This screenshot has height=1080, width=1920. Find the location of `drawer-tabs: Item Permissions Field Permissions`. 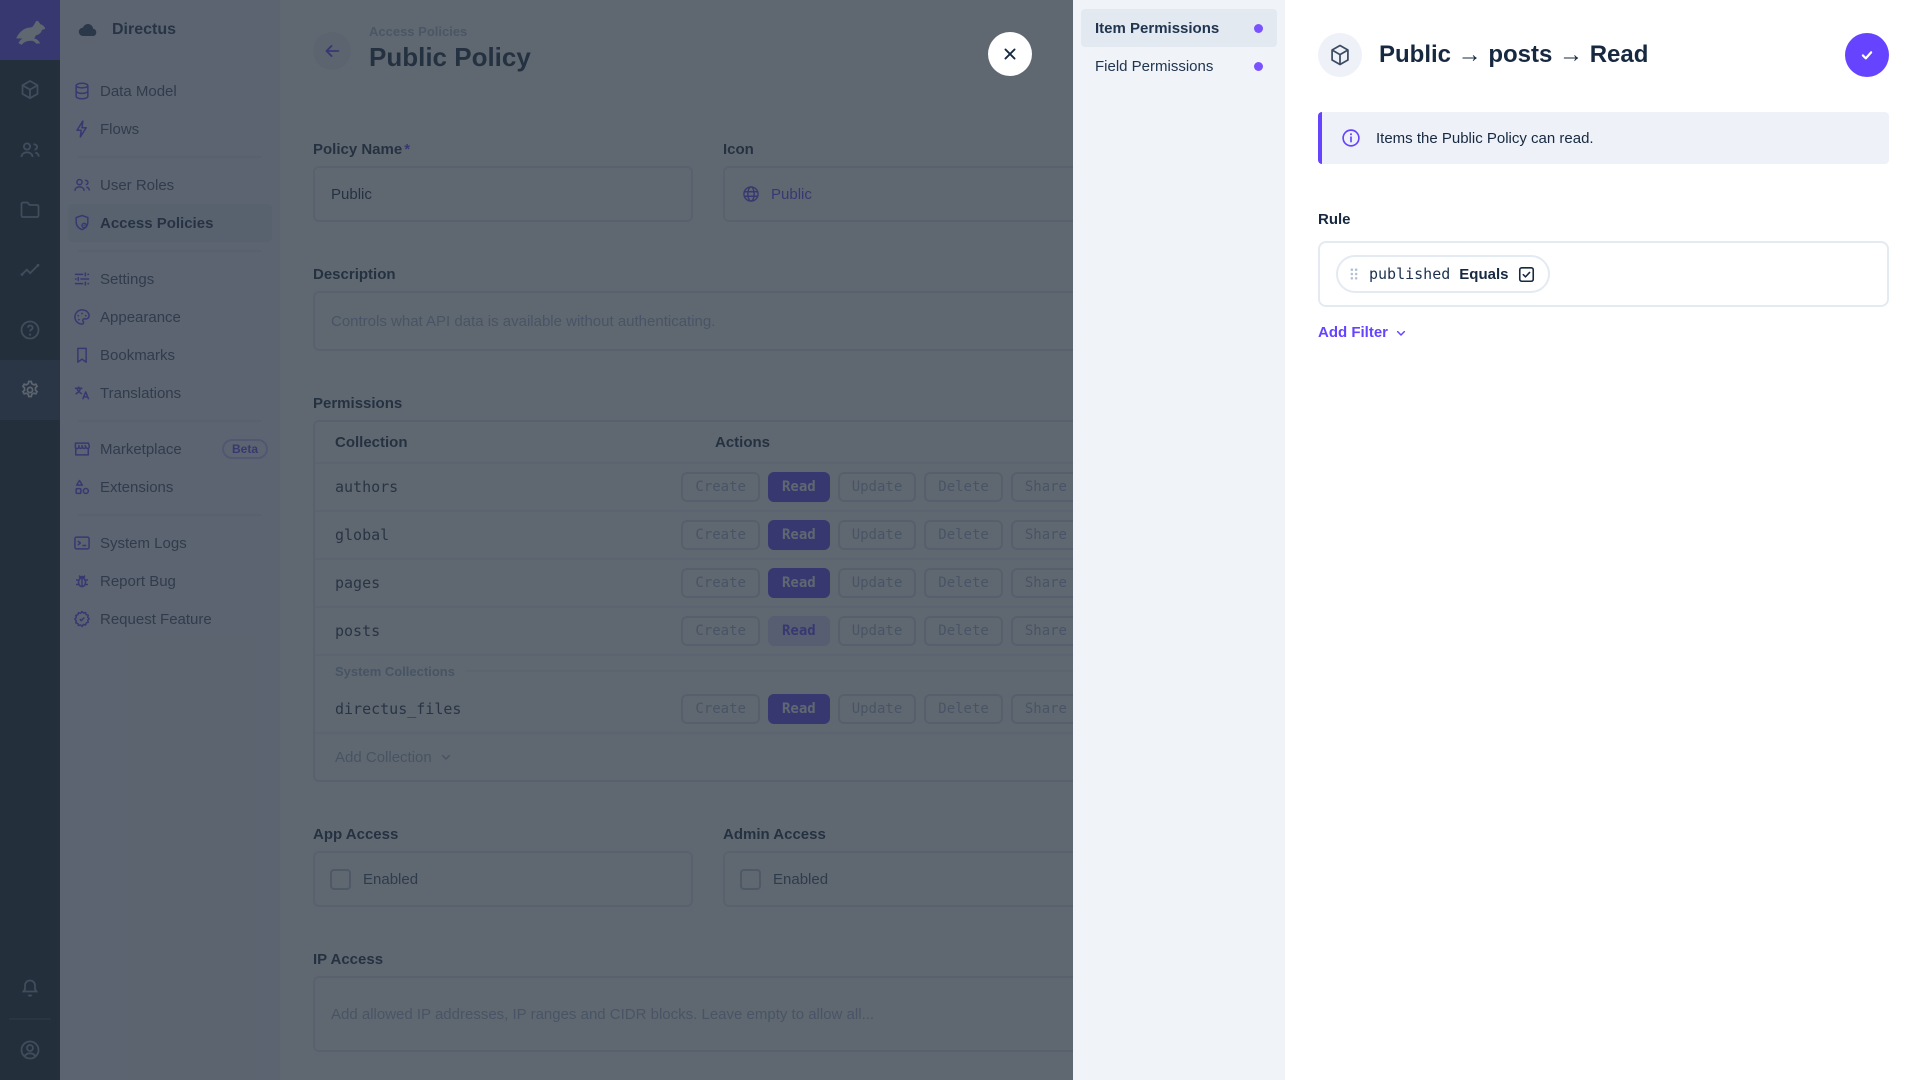

drawer-tabs: Item Permissions Field Permissions is located at coordinates (1179, 540).